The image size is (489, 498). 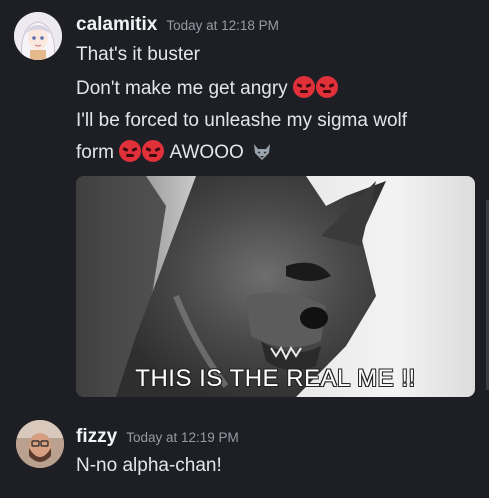 What do you see at coordinates (182, 437) in the screenshot?
I see `timestamp: Today at 12:19 PM` at bounding box center [182, 437].